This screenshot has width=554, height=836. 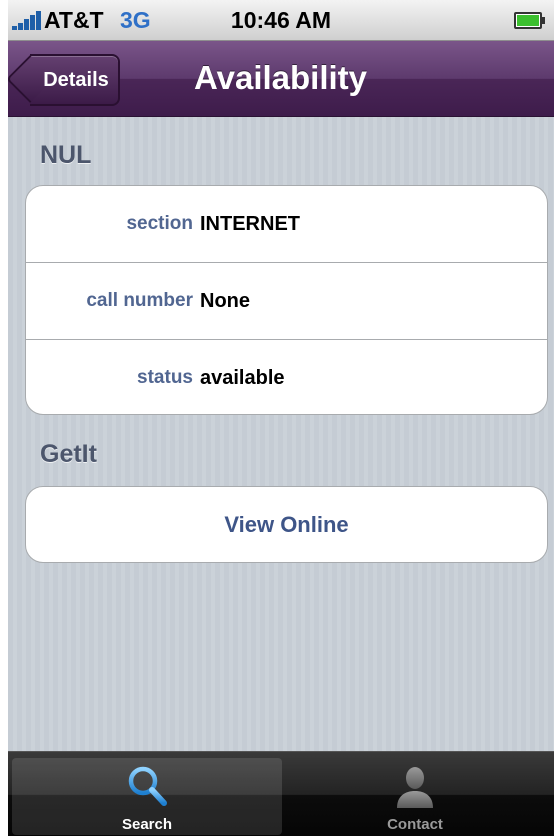 What do you see at coordinates (415, 787) in the screenshot?
I see `contact-icon` at bounding box center [415, 787].